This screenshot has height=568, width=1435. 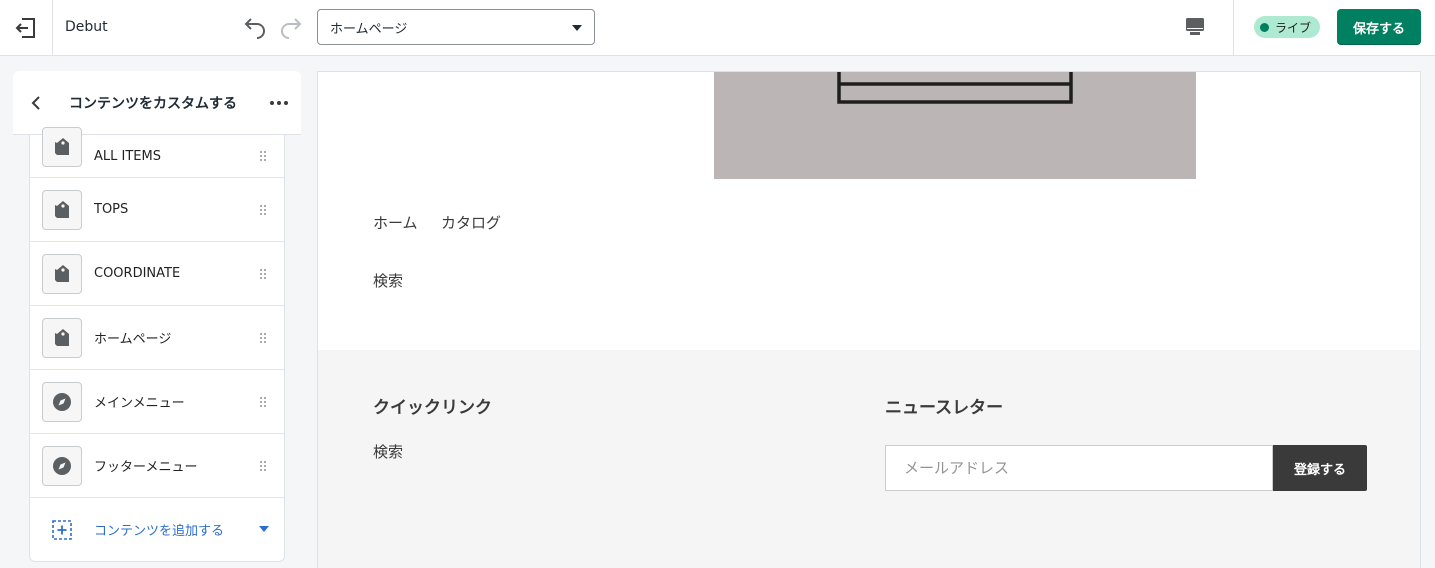 I want to click on subscribe-button: 登録する, so click(x=1320, y=468).